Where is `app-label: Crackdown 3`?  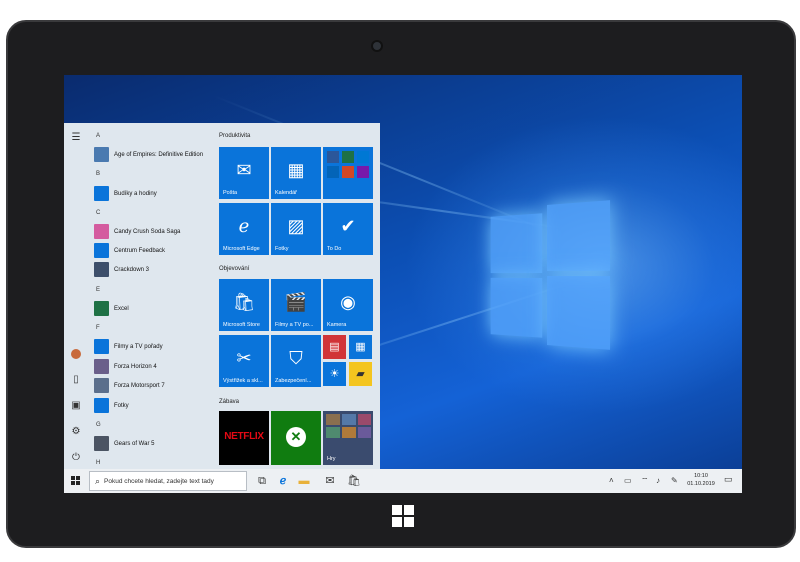 app-label: Crackdown 3 is located at coordinates (132, 269).